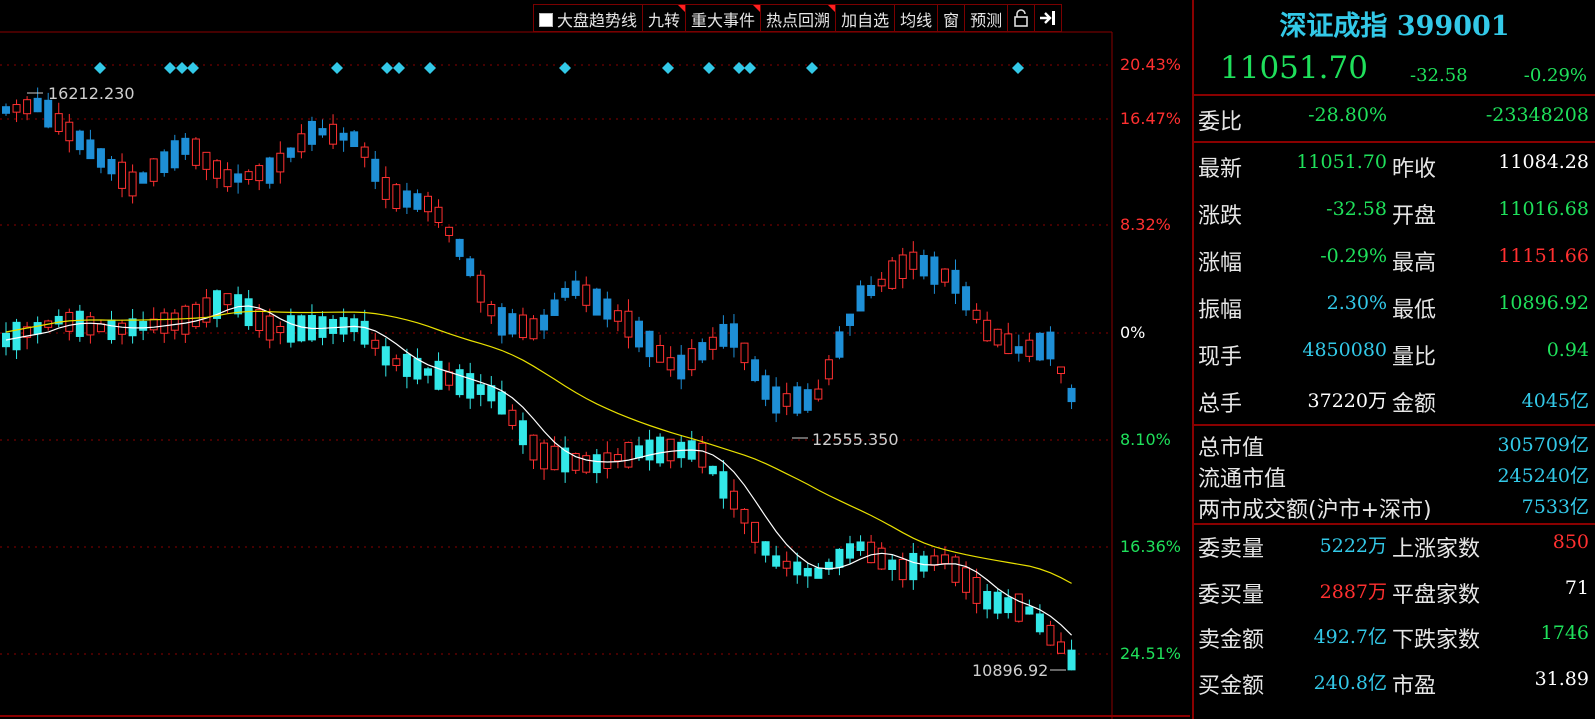 The height and width of the screenshot is (719, 1595). Describe the element at coordinates (917, 18) in the screenshot. I see `tool-moving-average: 均线` at that location.